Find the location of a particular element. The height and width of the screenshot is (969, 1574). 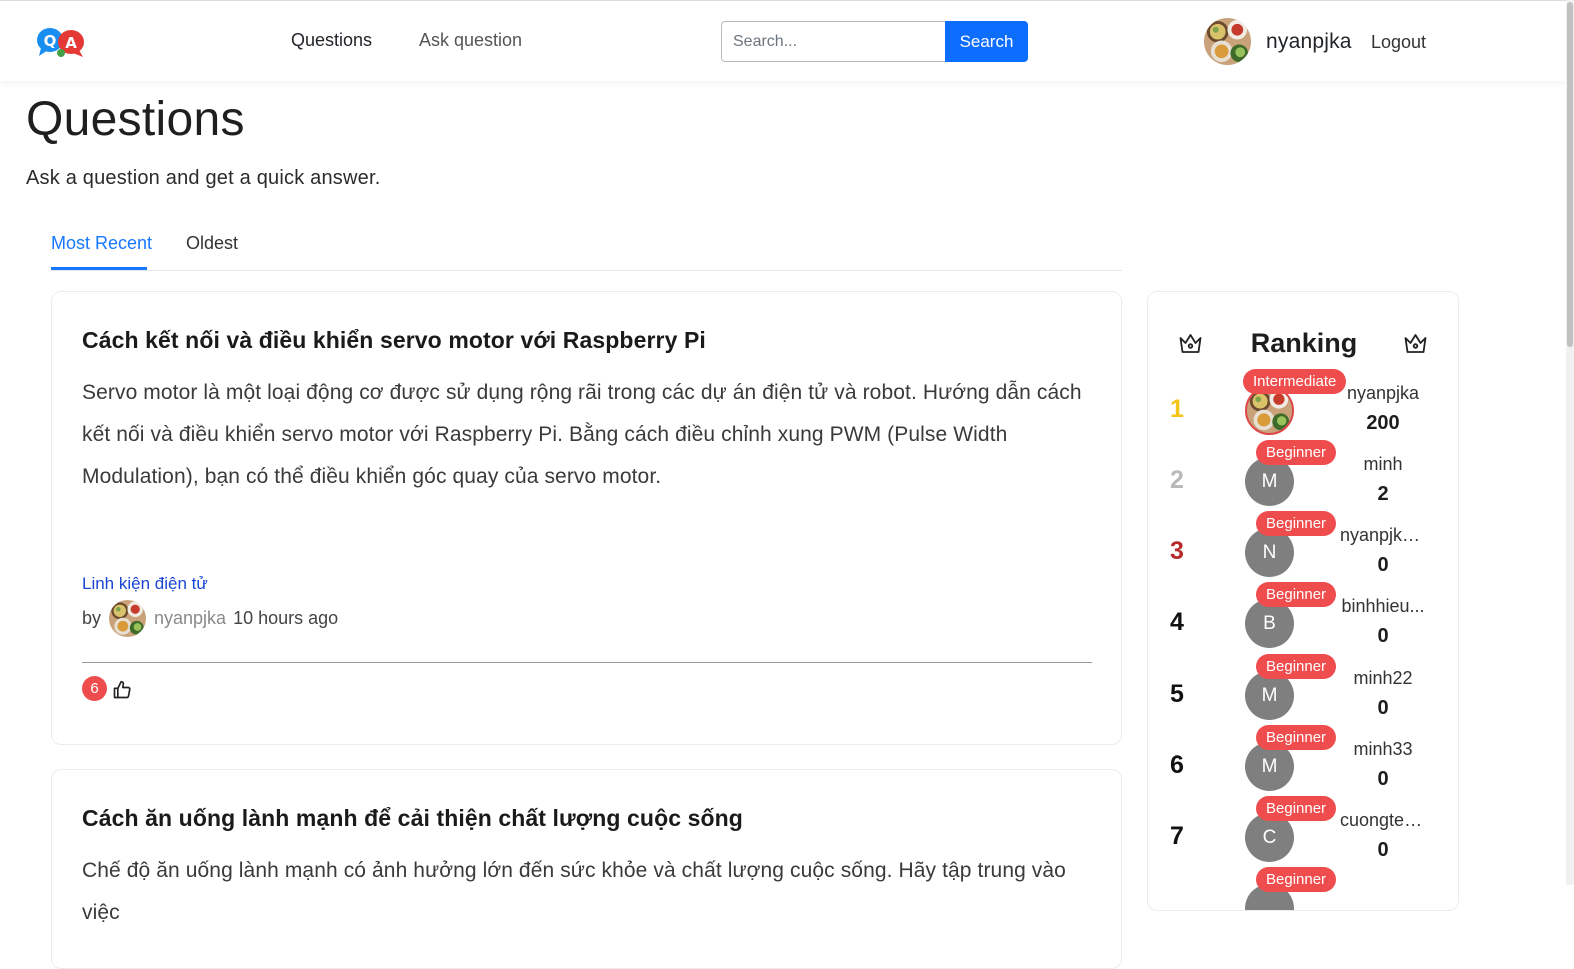

question-time: 10 hours ago is located at coordinates (286, 617).